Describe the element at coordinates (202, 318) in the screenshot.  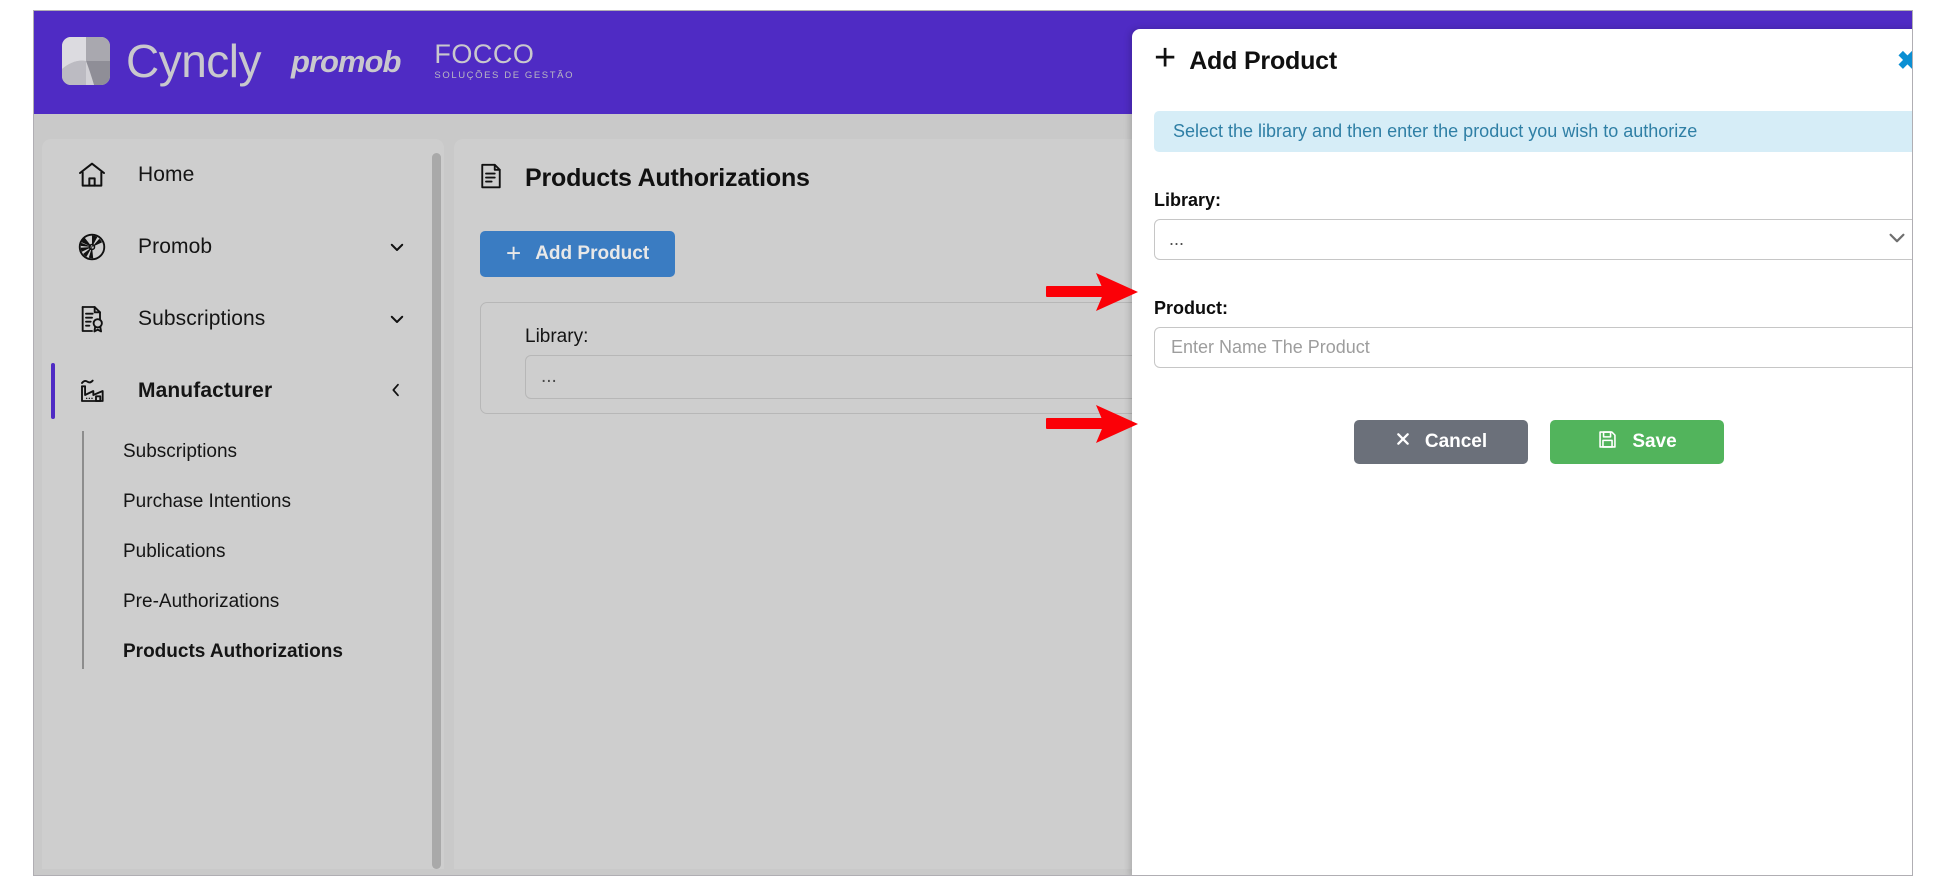
I see `sidebar-item-label: Subscriptions` at that location.